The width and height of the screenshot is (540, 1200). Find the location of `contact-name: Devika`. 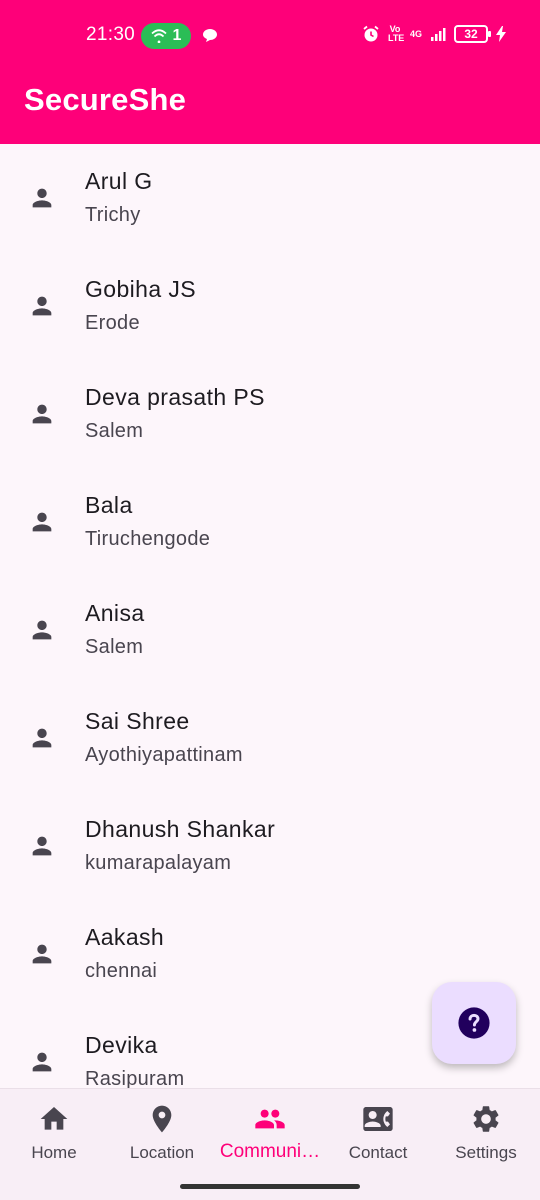

contact-name: Devika is located at coordinates (121, 1045).